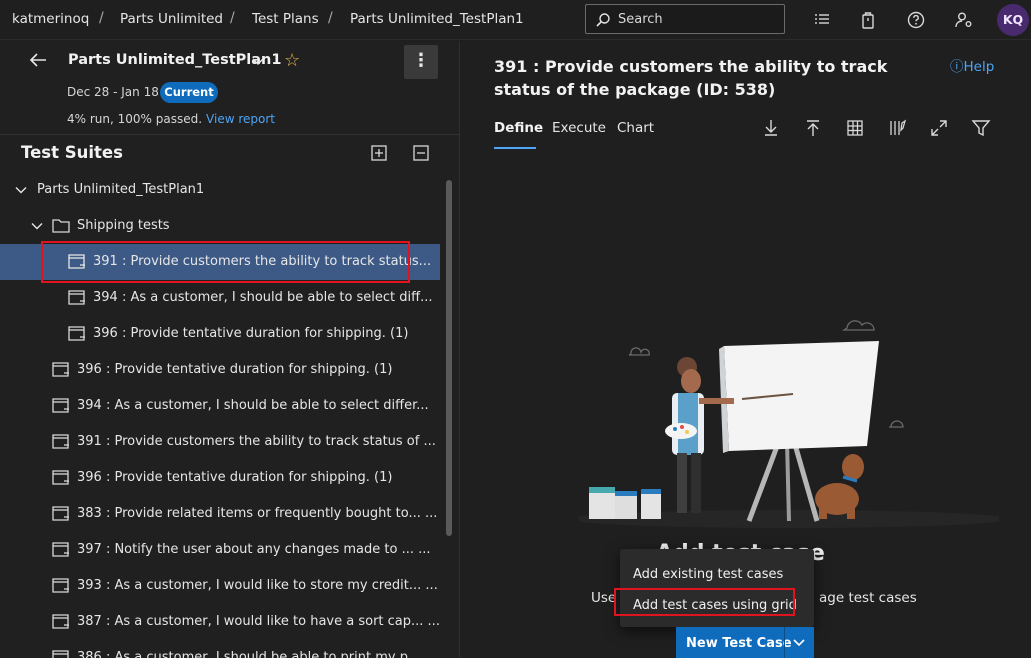 The height and width of the screenshot is (658, 1031). Describe the element at coordinates (822, 20) in the screenshot. I see `list-settings-icon` at that location.